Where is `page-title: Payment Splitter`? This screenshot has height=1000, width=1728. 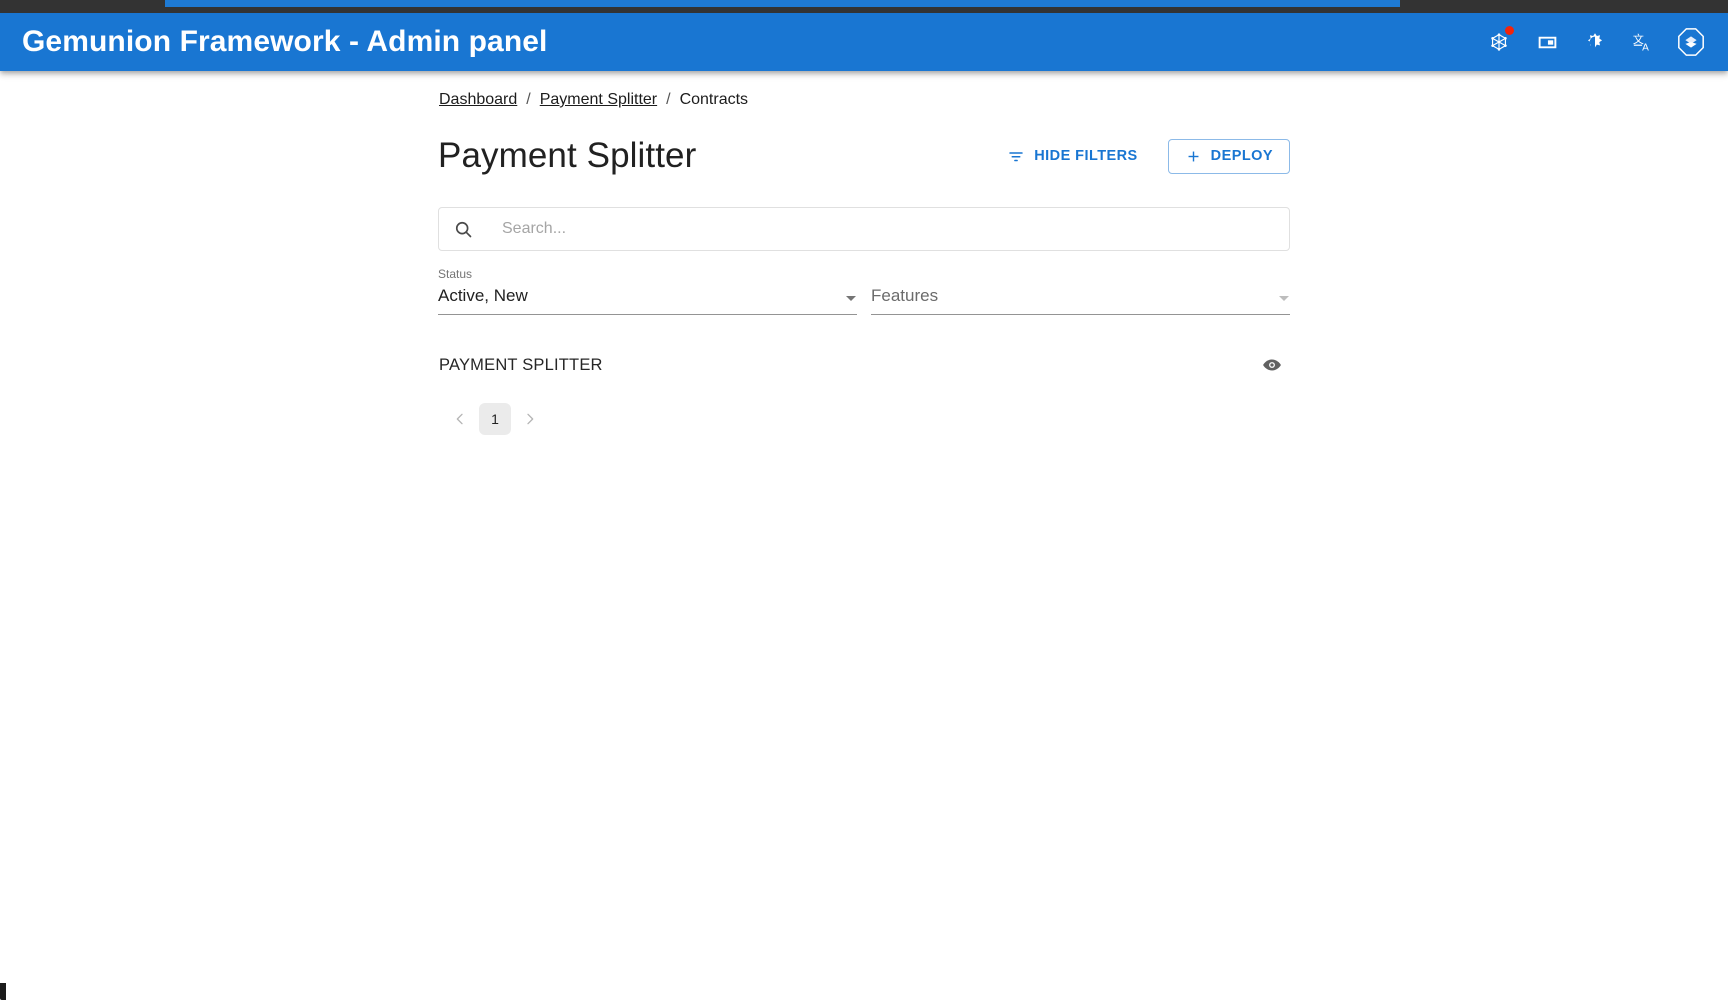 page-title: Payment Splitter is located at coordinates (567, 155).